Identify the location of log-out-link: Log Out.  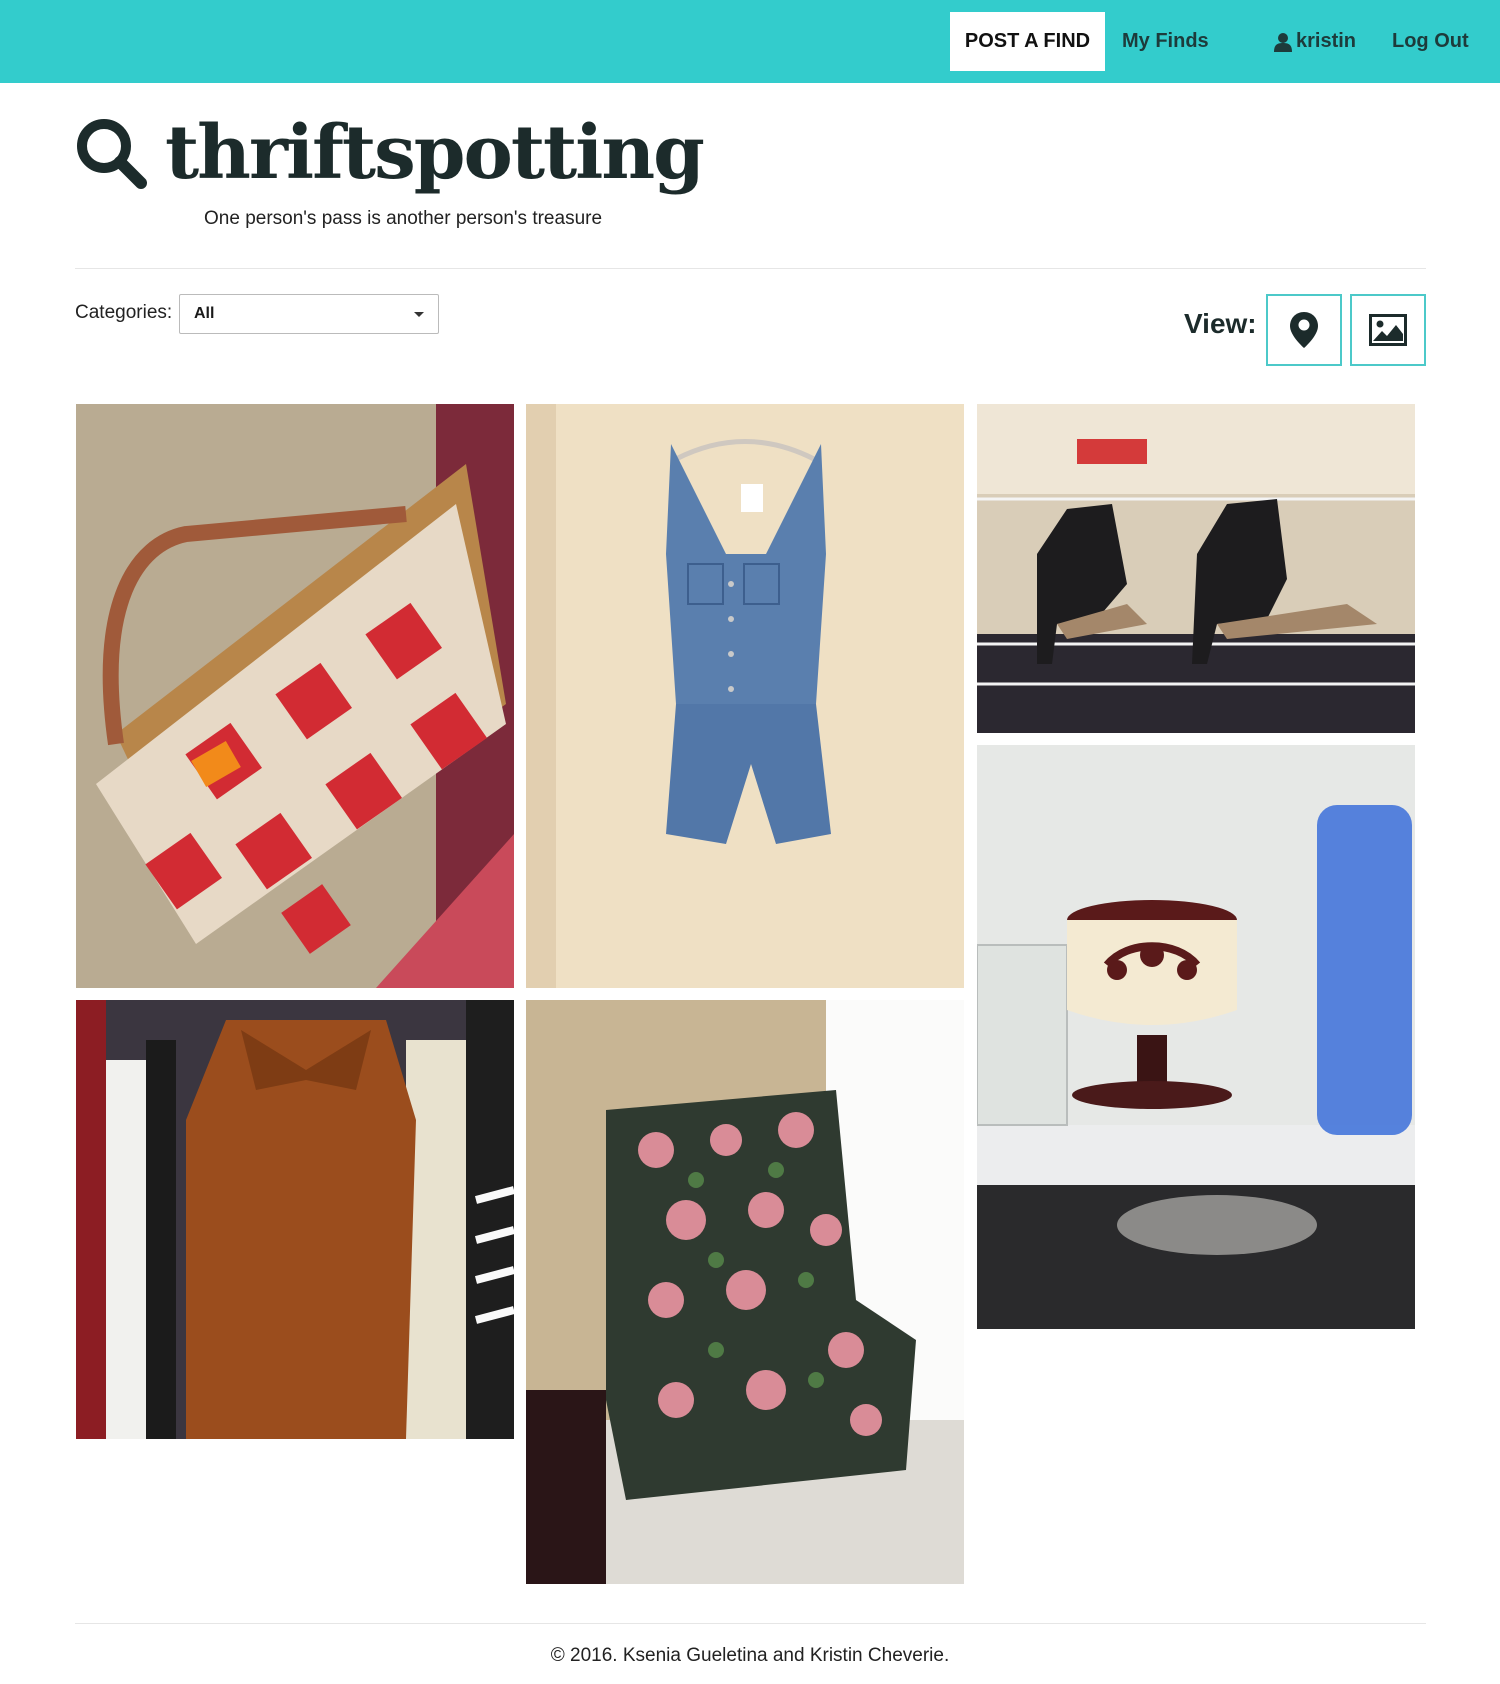
(1430, 41).